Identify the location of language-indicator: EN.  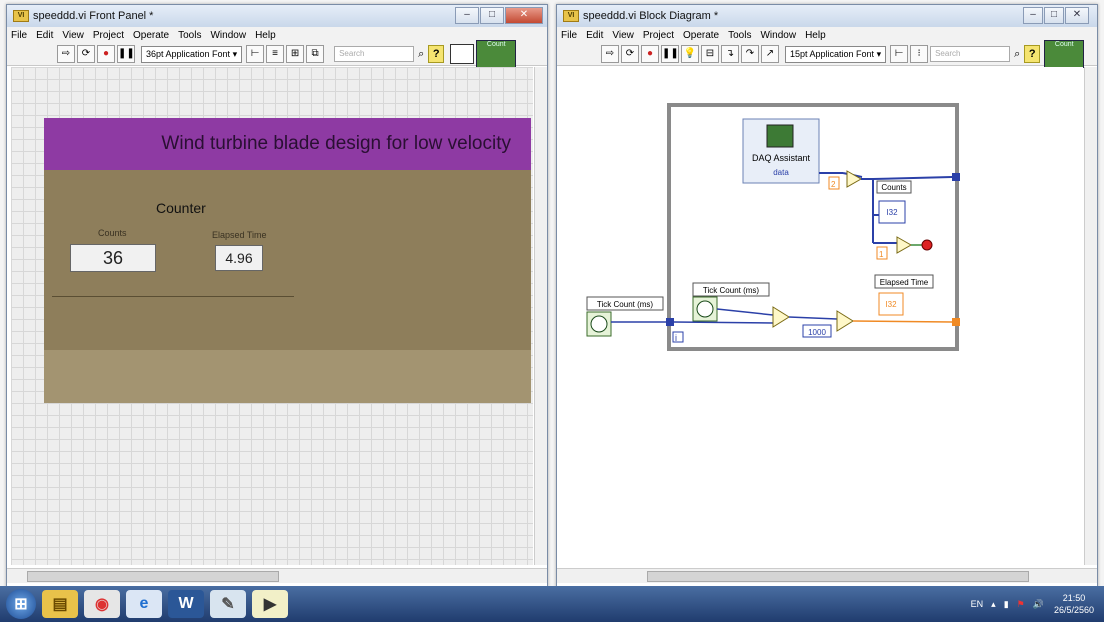
(977, 604).